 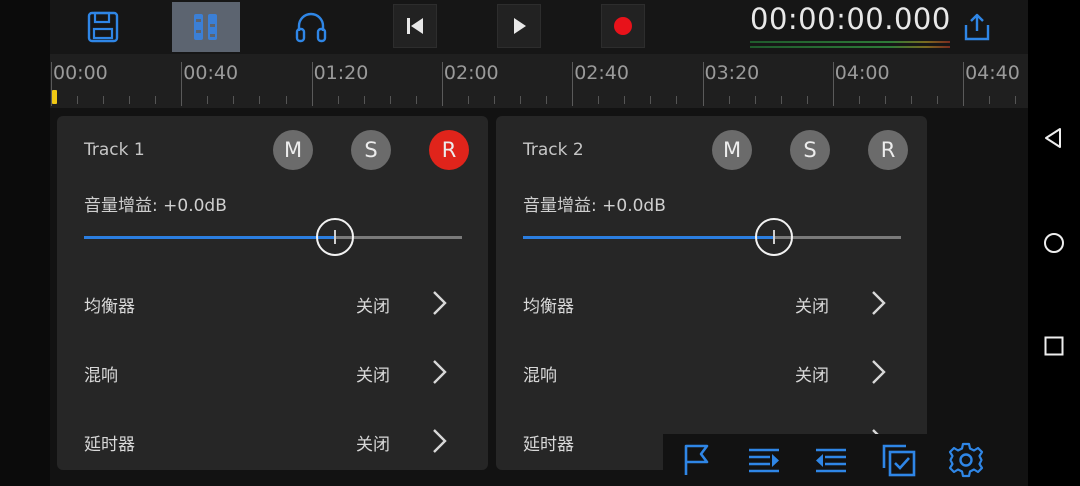 What do you see at coordinates (1054, 346) in the screenshot?
I see `recents-icon` at bounding box center [1054, 346].